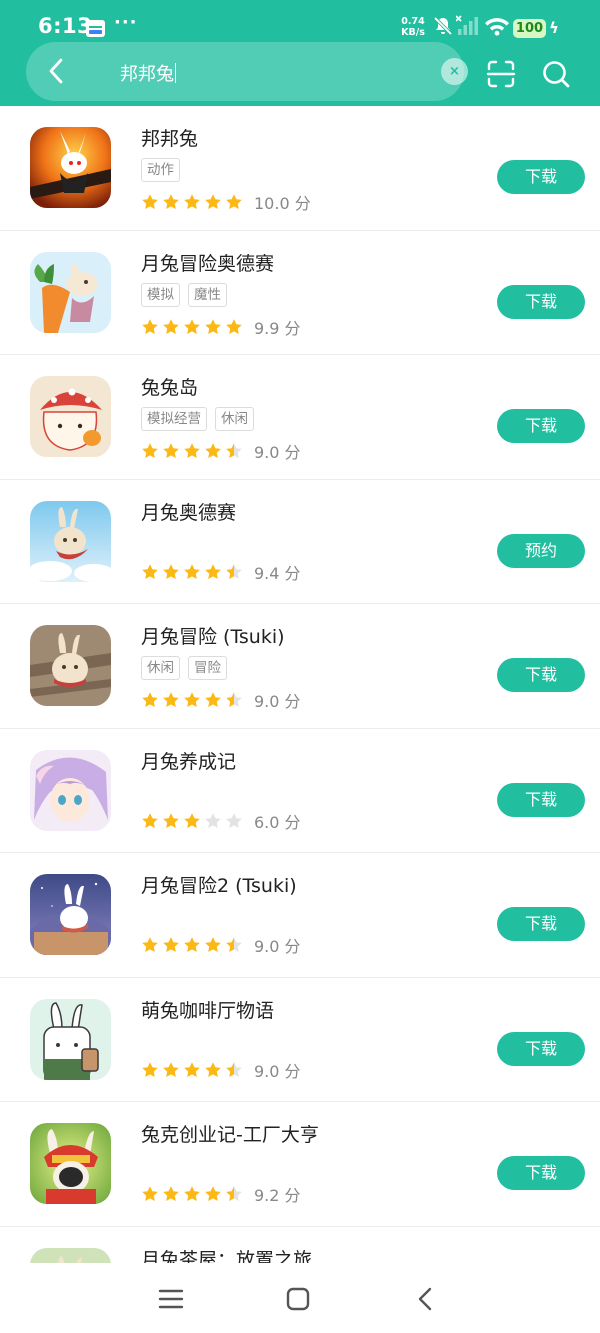  Describe the element at coordinates (277, 1071) in the screenshot. I see `score: 9.0 分` at that location.